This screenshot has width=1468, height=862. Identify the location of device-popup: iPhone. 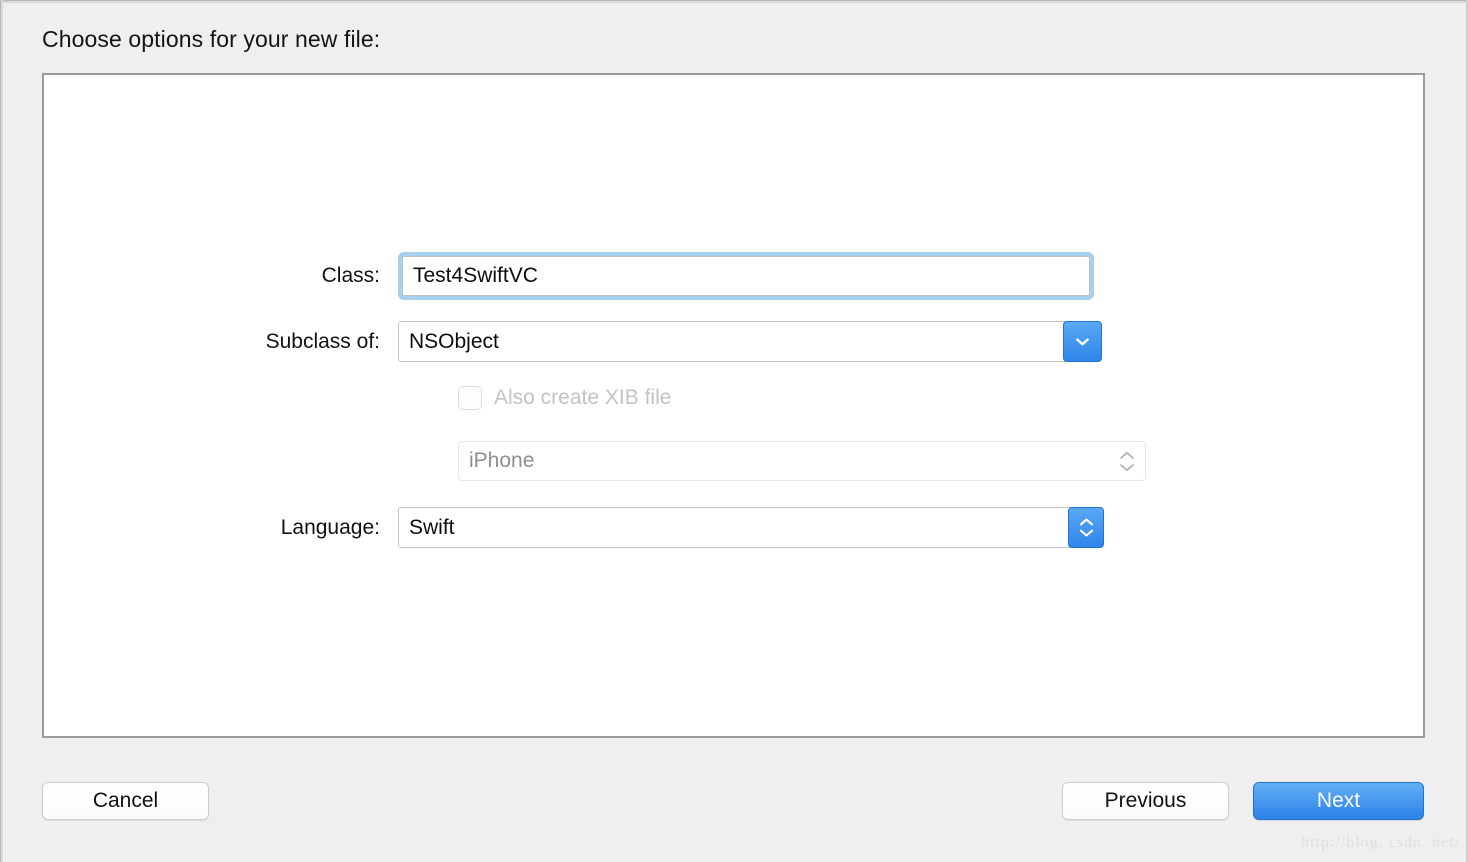
(802, 461).